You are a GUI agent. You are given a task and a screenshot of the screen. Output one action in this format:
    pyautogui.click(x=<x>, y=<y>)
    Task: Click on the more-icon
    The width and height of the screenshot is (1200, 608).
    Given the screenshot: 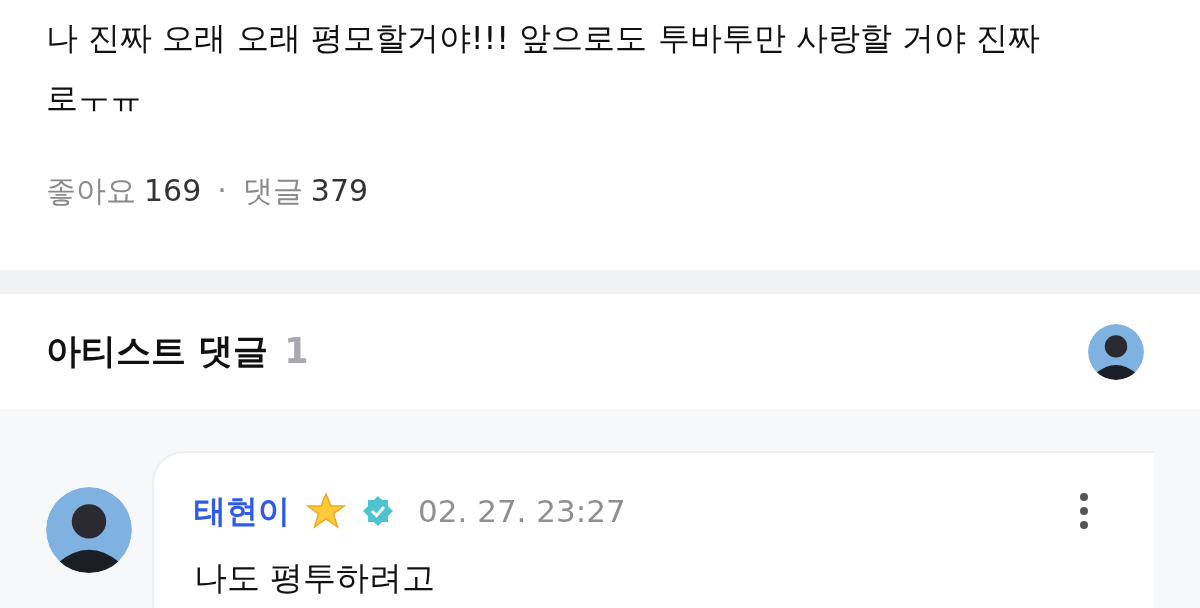 What is the action you would take?
    pyautogui.click(x=1084, y=511)
    